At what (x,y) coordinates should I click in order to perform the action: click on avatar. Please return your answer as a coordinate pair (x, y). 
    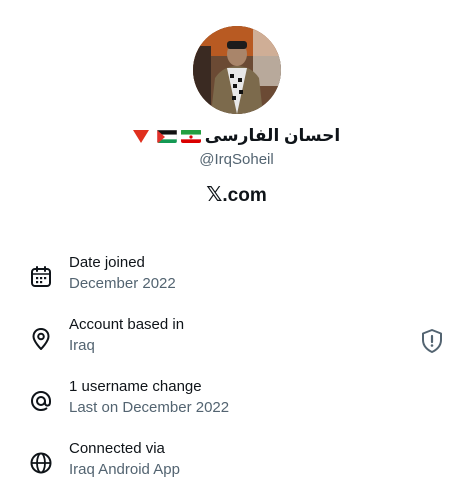
    Looking at the image, I should click on (237, 70).